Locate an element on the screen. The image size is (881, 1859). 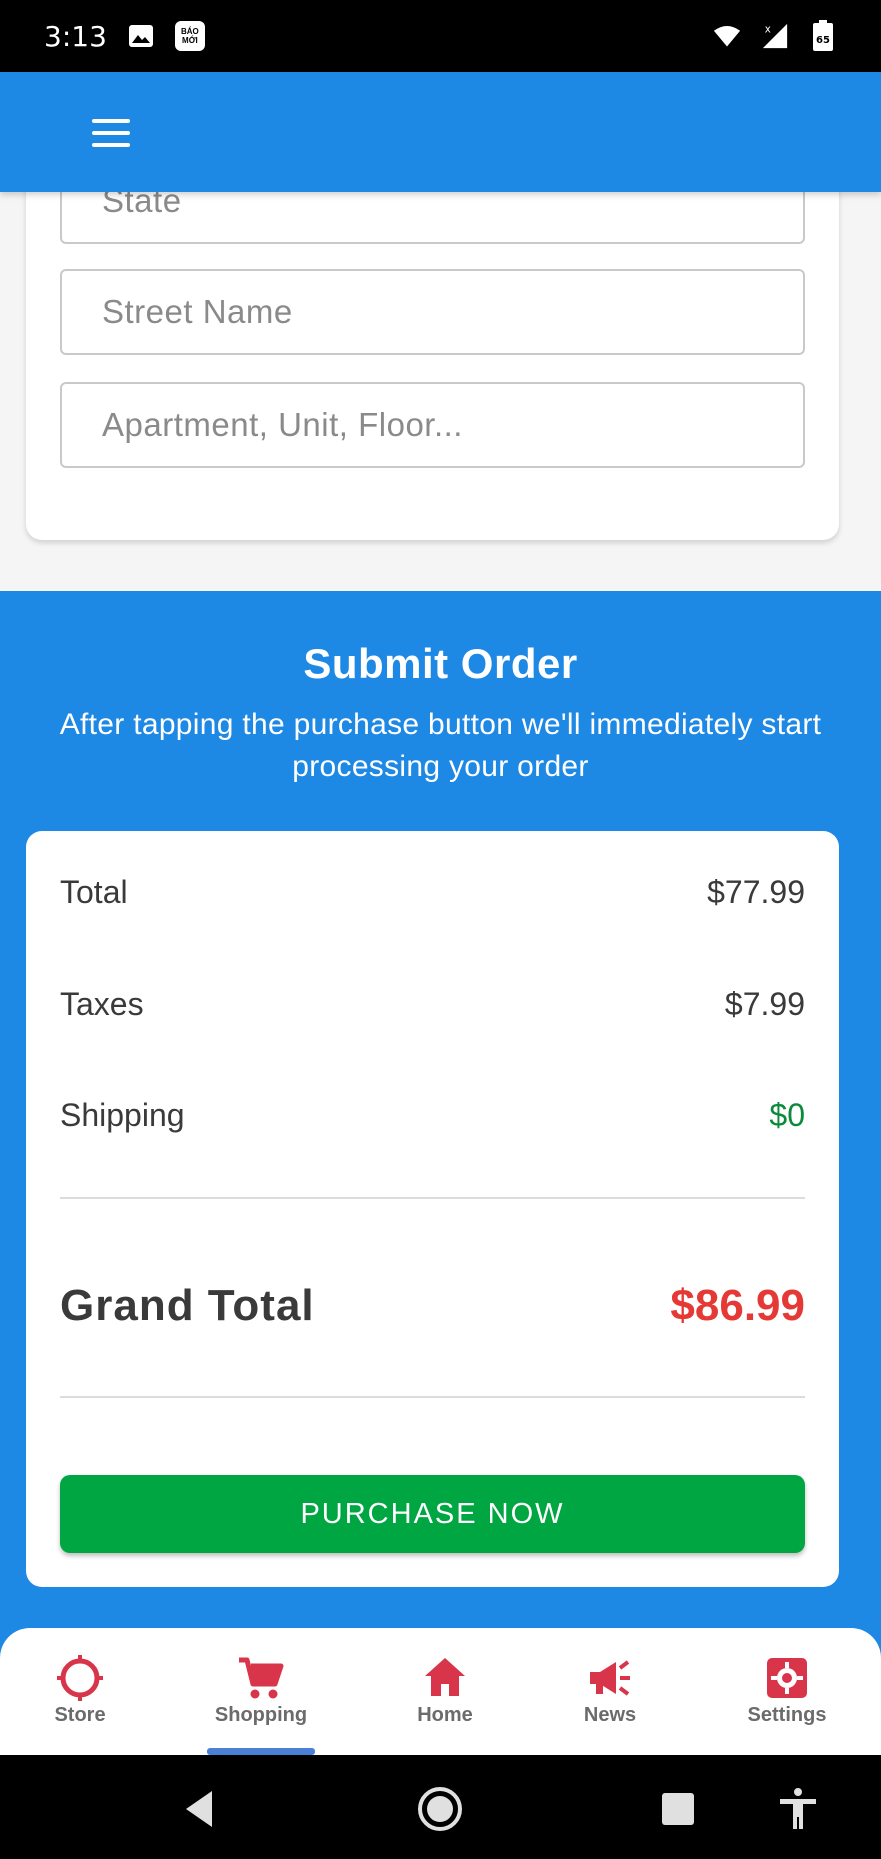
total-row: Total $77.99 is located at coordinates (432, 892).